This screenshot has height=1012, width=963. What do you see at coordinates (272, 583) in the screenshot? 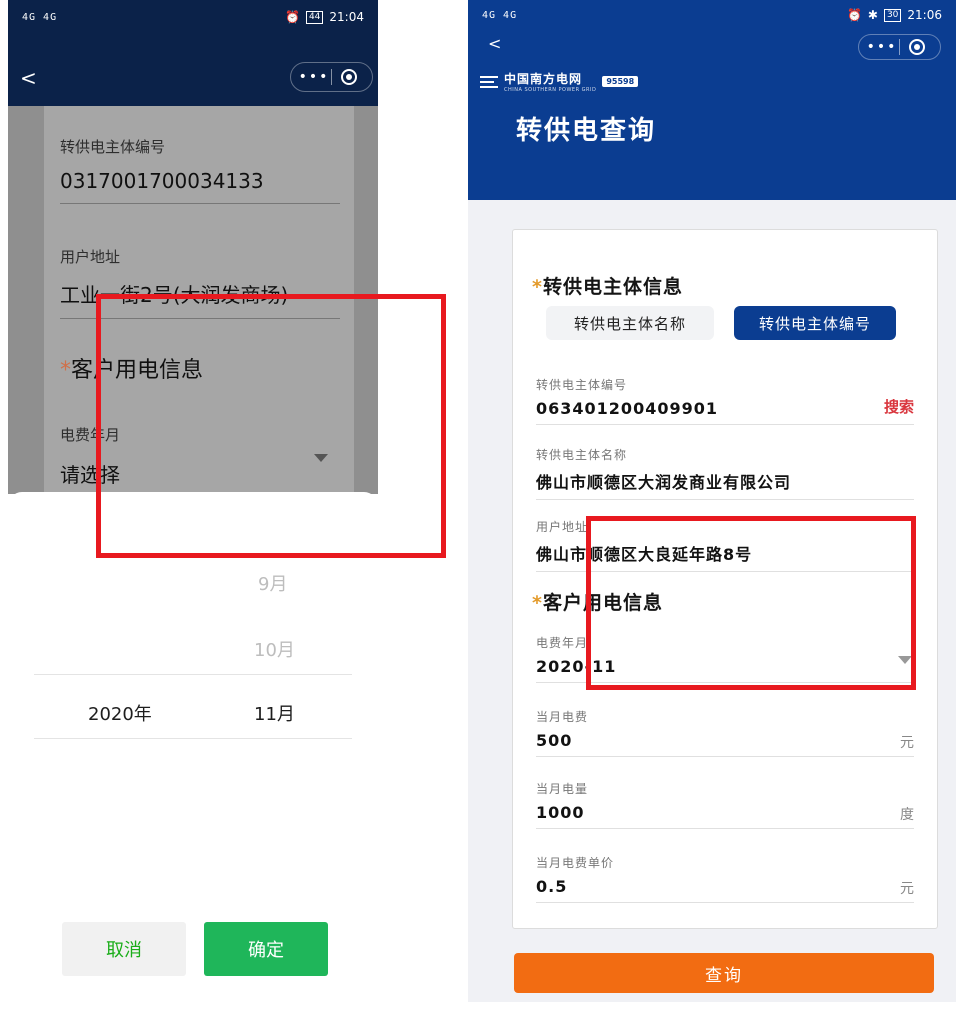
I see `picker-option-month: 9月` at bounding box center [272, 583].